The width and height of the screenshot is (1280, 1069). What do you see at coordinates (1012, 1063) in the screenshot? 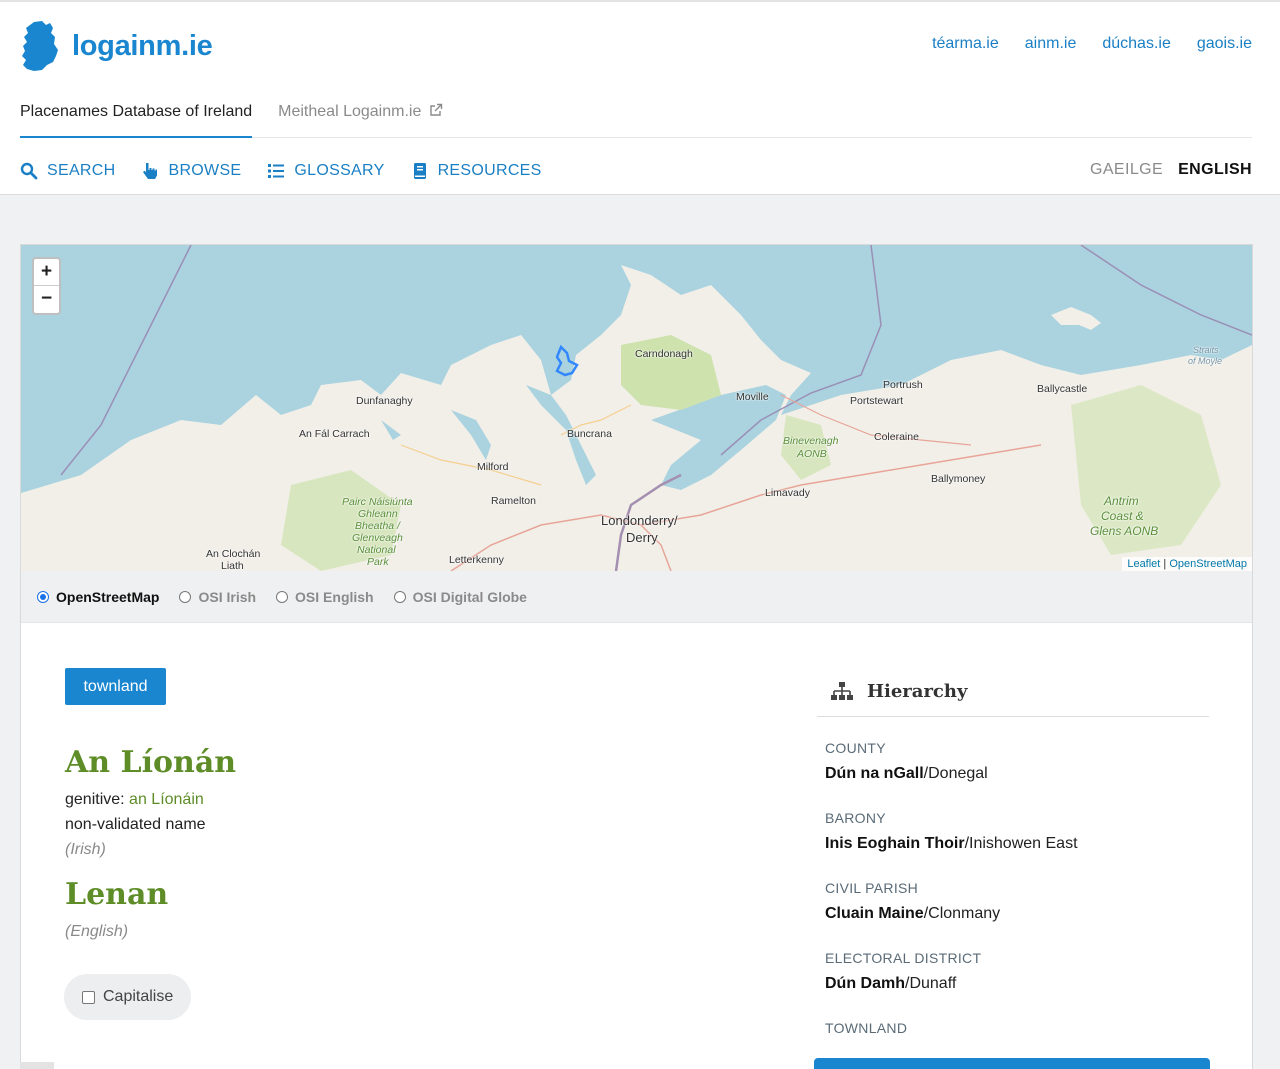
I see `hierarchy-current-townland` at bounding box center [1012, 1063].